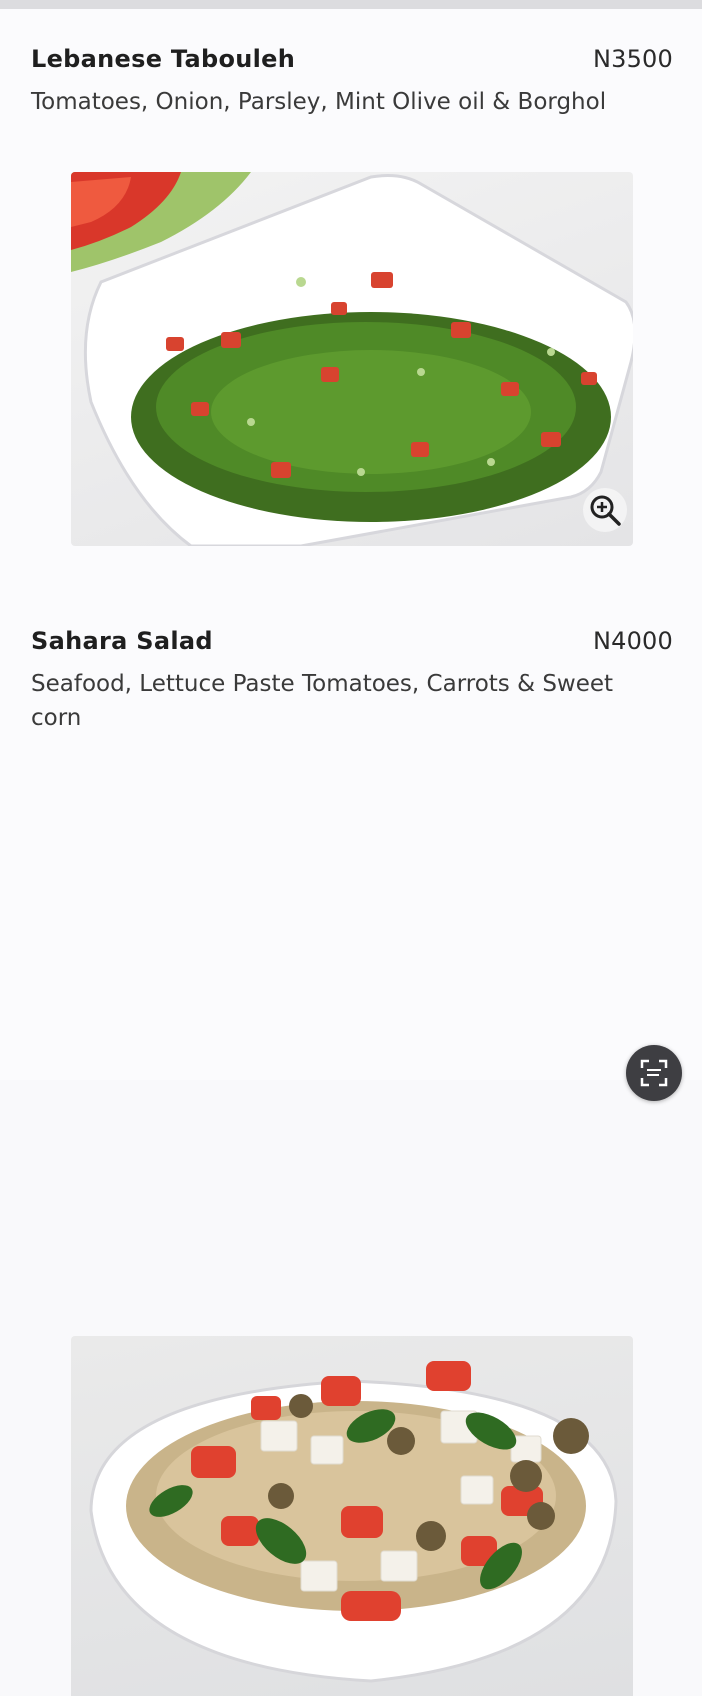 The height and width of the screenshot is (1696, 702). I want to click on sahara-salad-illustration, so click(353, 1522).